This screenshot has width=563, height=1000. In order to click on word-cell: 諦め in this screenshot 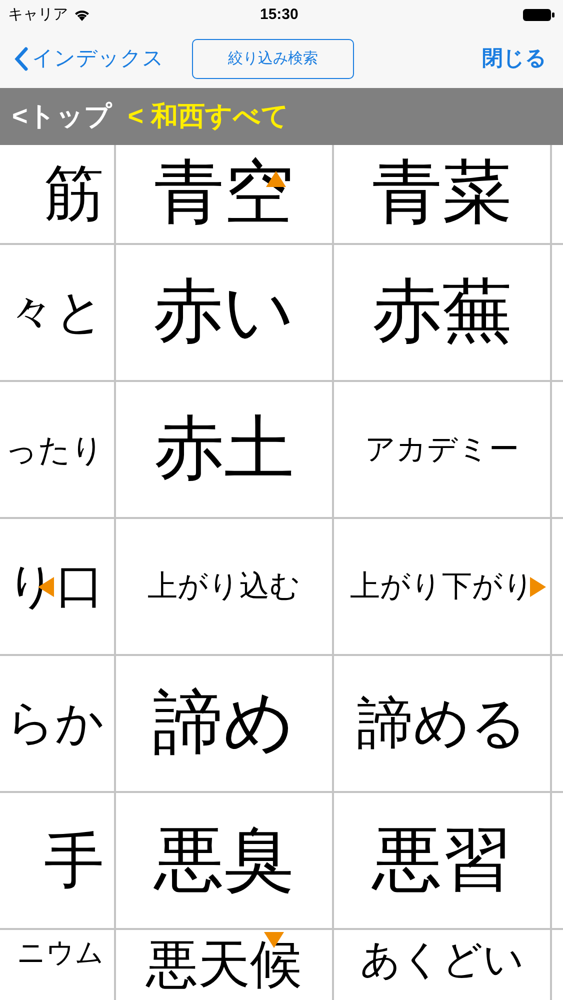, I will do `click(224, 723)`.